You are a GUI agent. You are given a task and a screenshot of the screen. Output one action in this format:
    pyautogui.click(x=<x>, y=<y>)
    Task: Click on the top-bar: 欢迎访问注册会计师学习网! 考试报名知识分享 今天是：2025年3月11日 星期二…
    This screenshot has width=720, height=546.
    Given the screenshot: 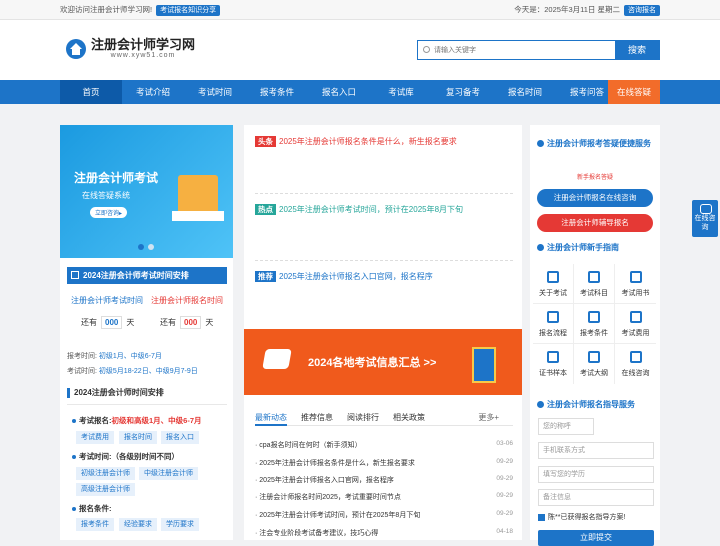 What is the action you would take?
    pyautogui.click(x=360, y=10)
    